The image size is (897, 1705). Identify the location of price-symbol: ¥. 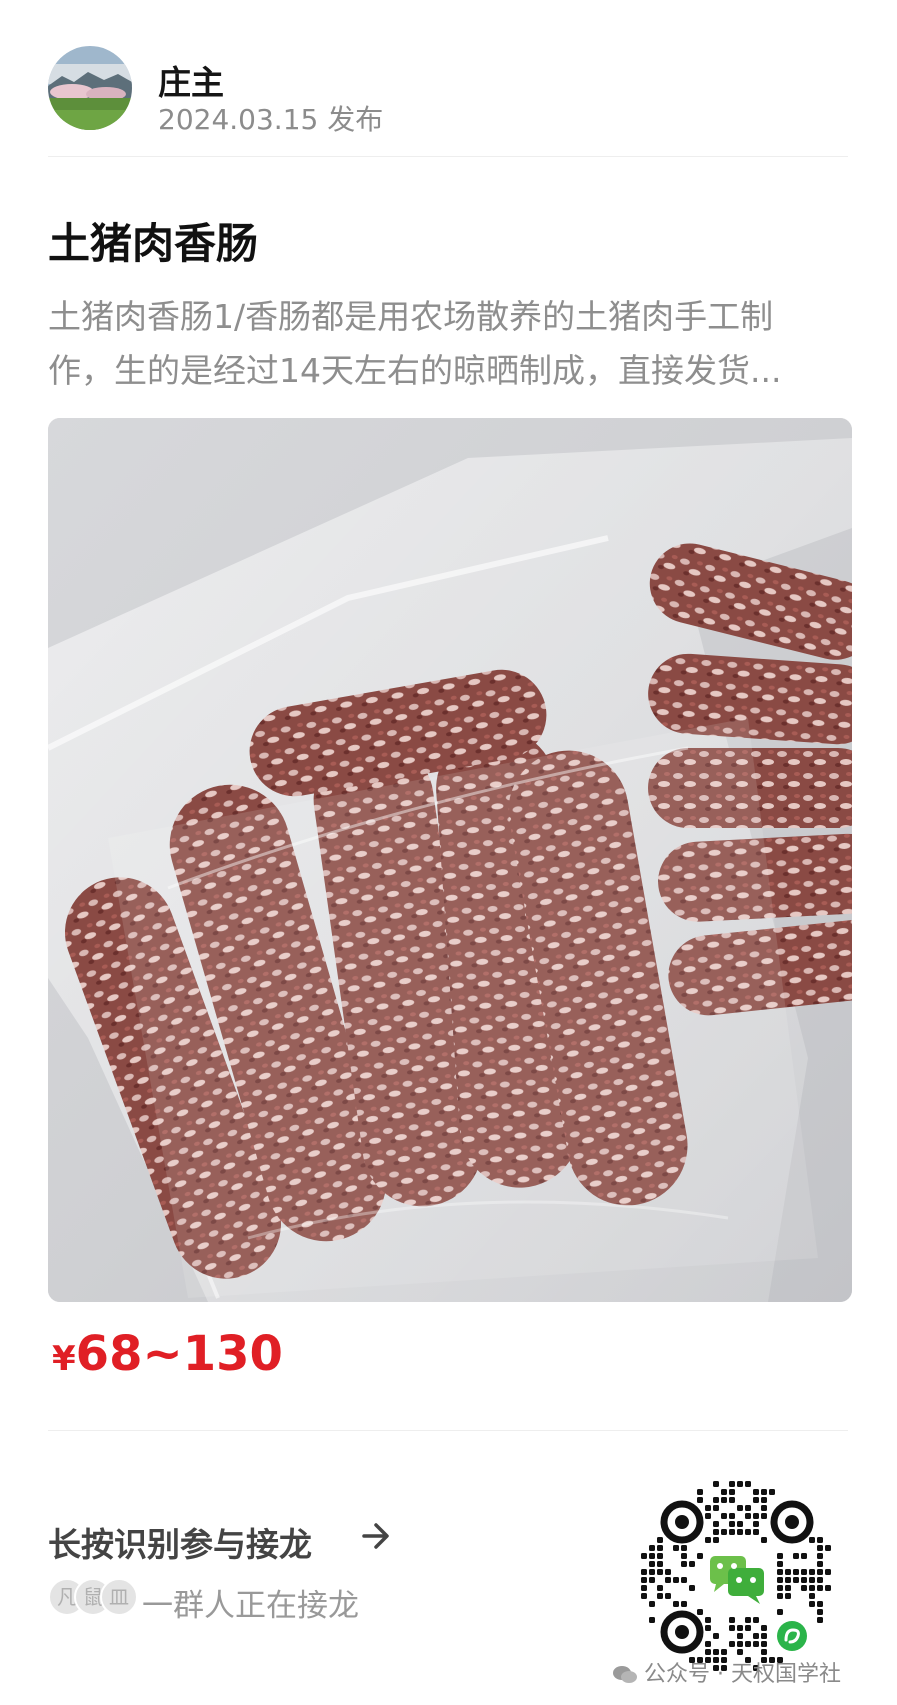
(64, 1359).